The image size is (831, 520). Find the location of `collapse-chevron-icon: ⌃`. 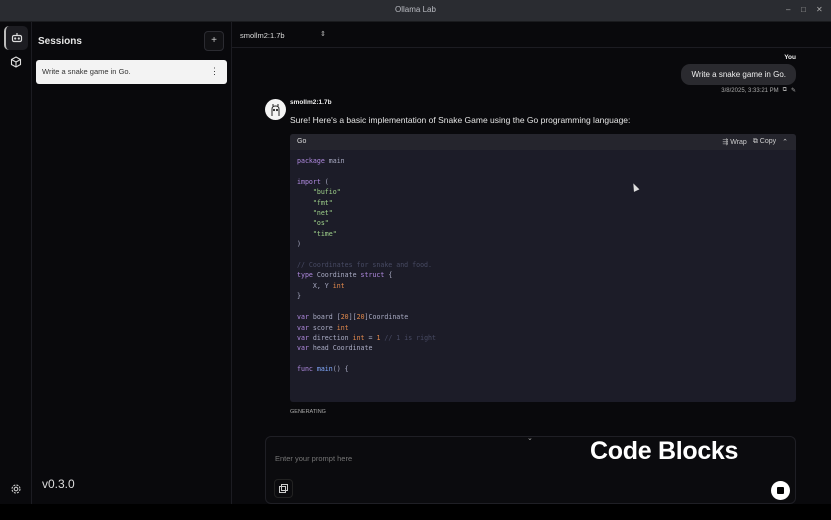

collapse-chevron-icon: ⌃ is located at coordinates (785, 142).